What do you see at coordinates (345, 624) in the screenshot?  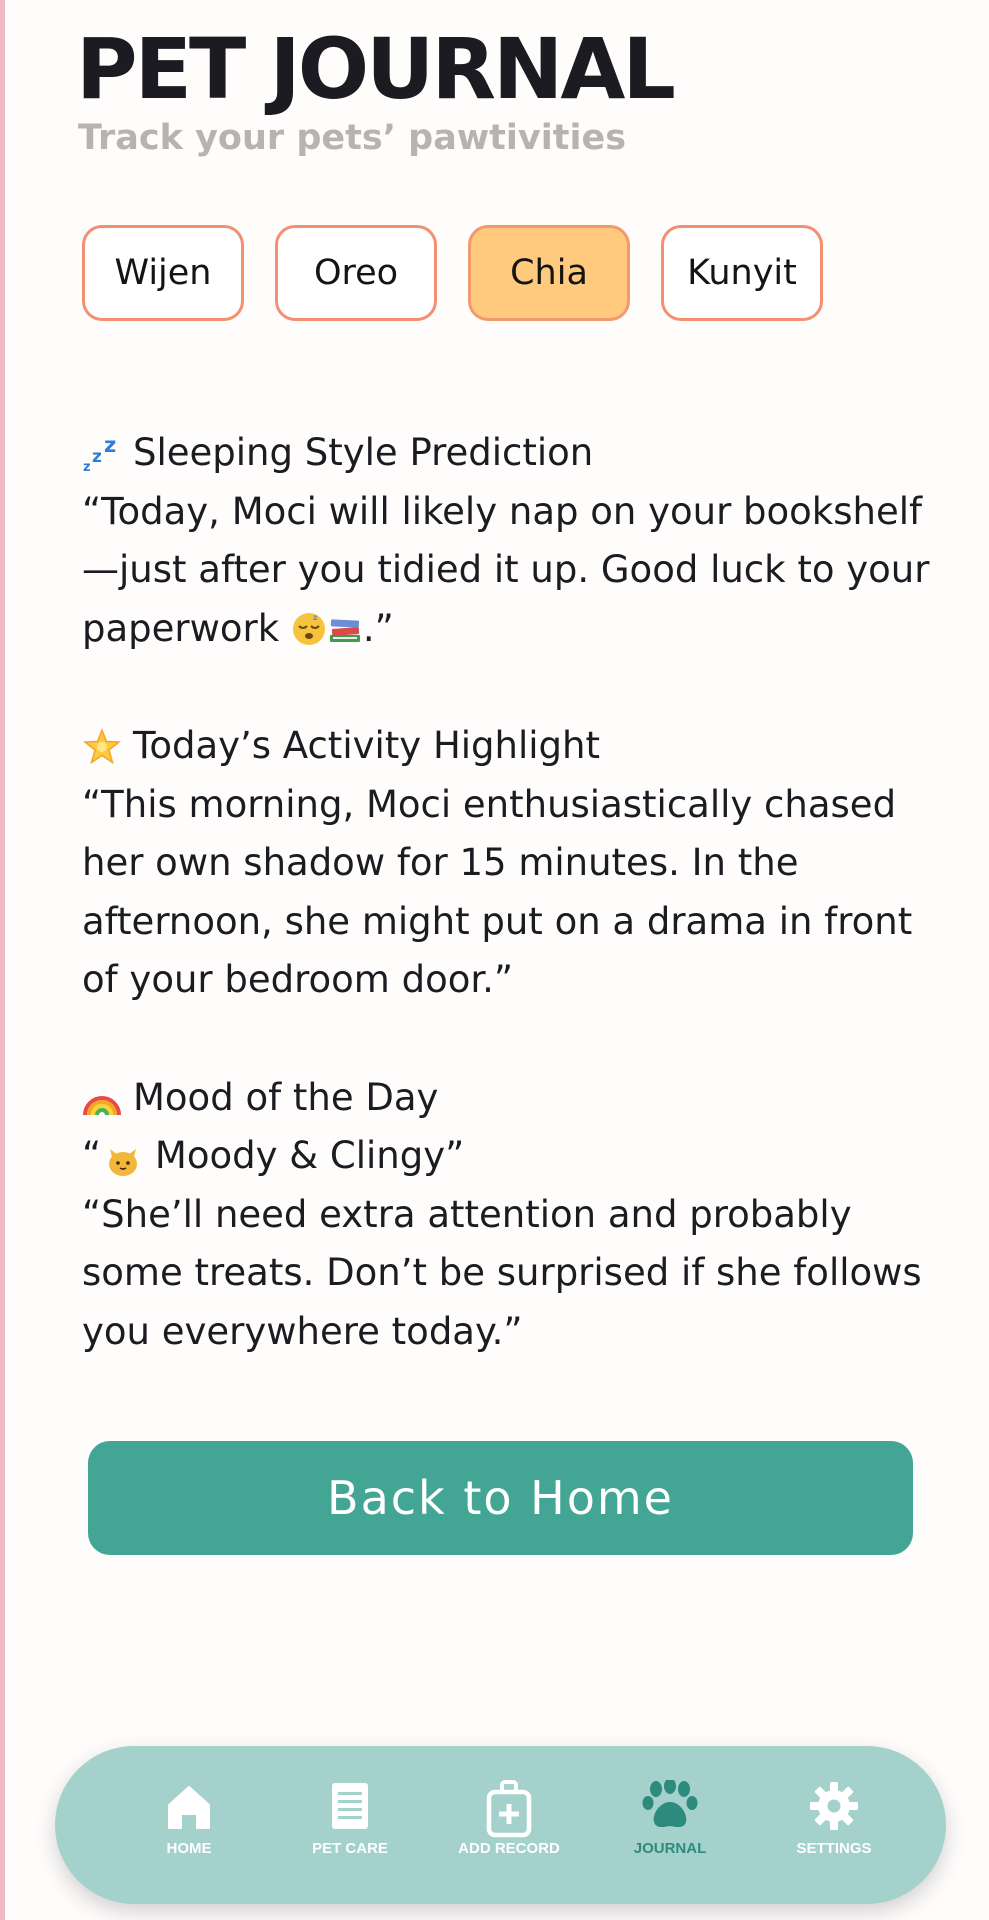 I see `books-icon` at bounding box center [345, 624].